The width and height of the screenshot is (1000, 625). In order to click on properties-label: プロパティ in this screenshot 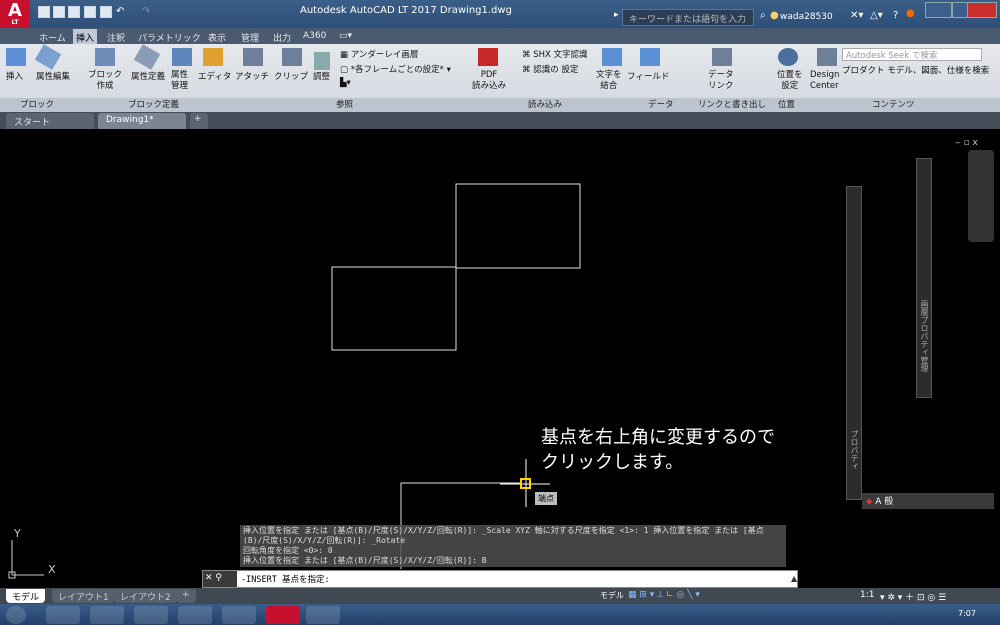, I will do `click(854, 450)`.